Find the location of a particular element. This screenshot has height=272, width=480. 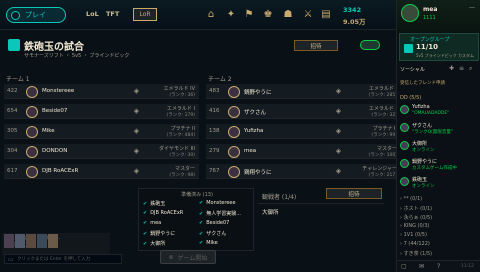

player-level: 617 is located at coordinates (12, 171).